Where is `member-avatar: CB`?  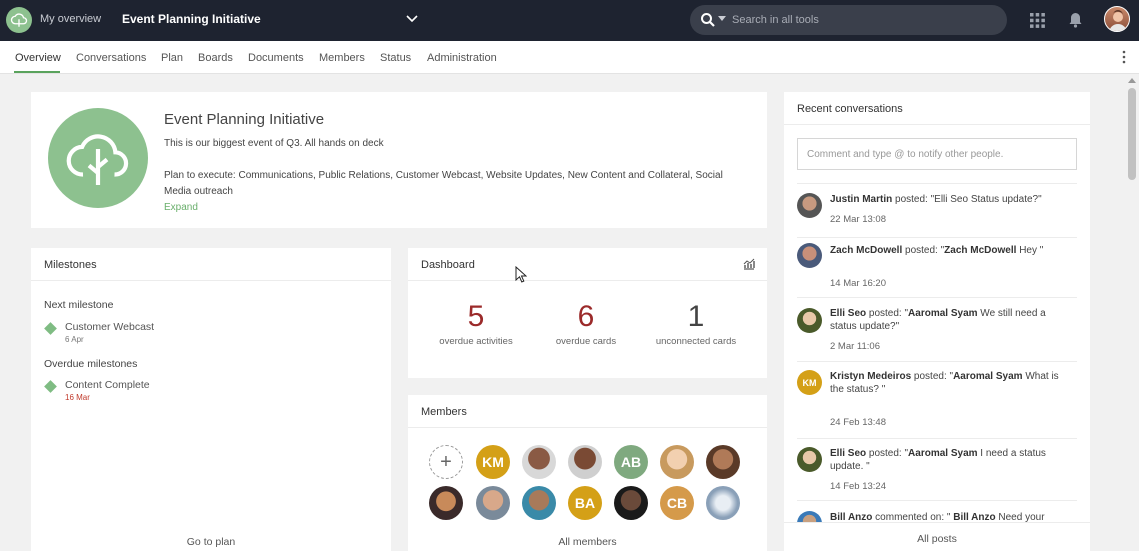
member-avatar: CB is located at coordinates (677, 503).